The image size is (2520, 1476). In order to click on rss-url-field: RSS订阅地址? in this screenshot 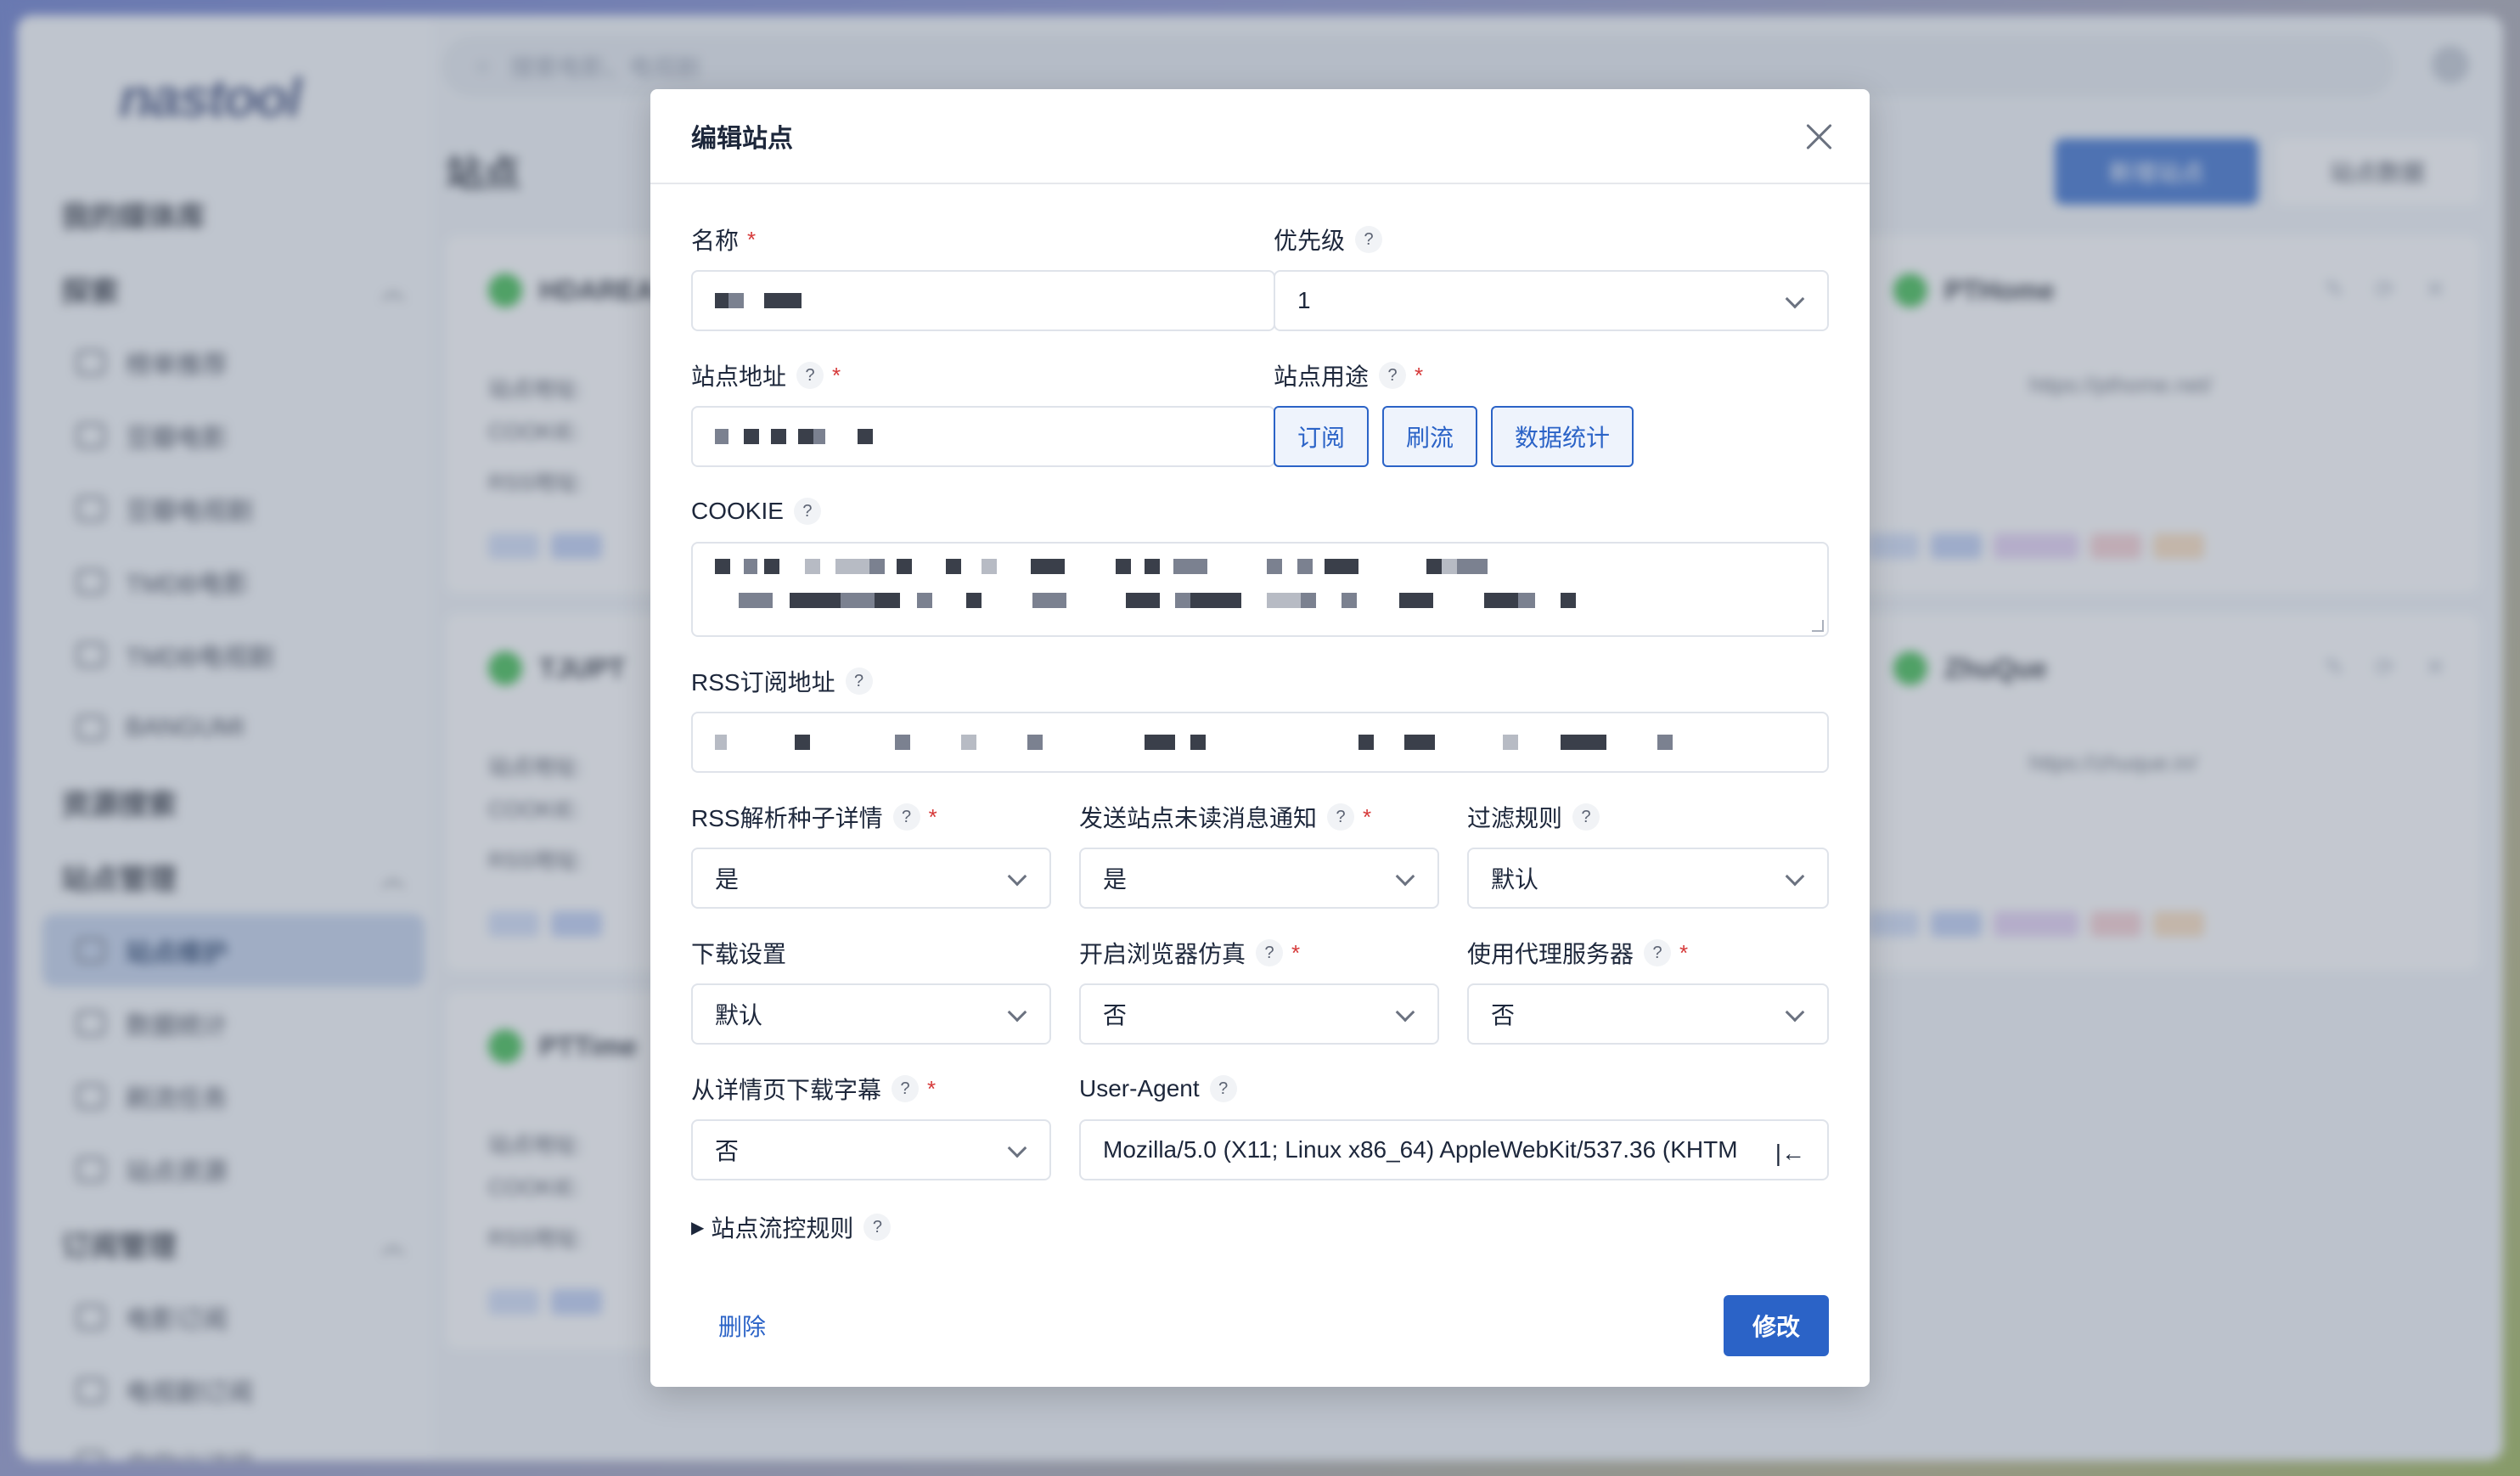, I will do `click(1260, 718)`.